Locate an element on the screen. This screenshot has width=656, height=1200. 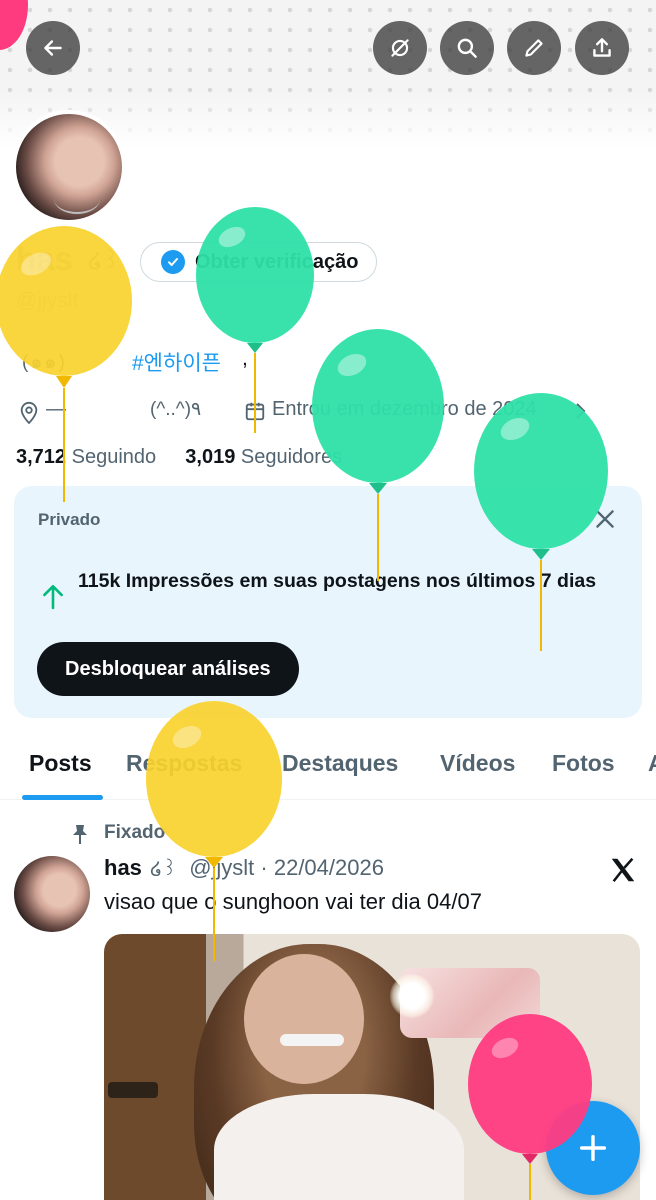
profile-tabs: Posts Respostas Destaques Vídeos Fotos A is located at coordinates (328, 766).